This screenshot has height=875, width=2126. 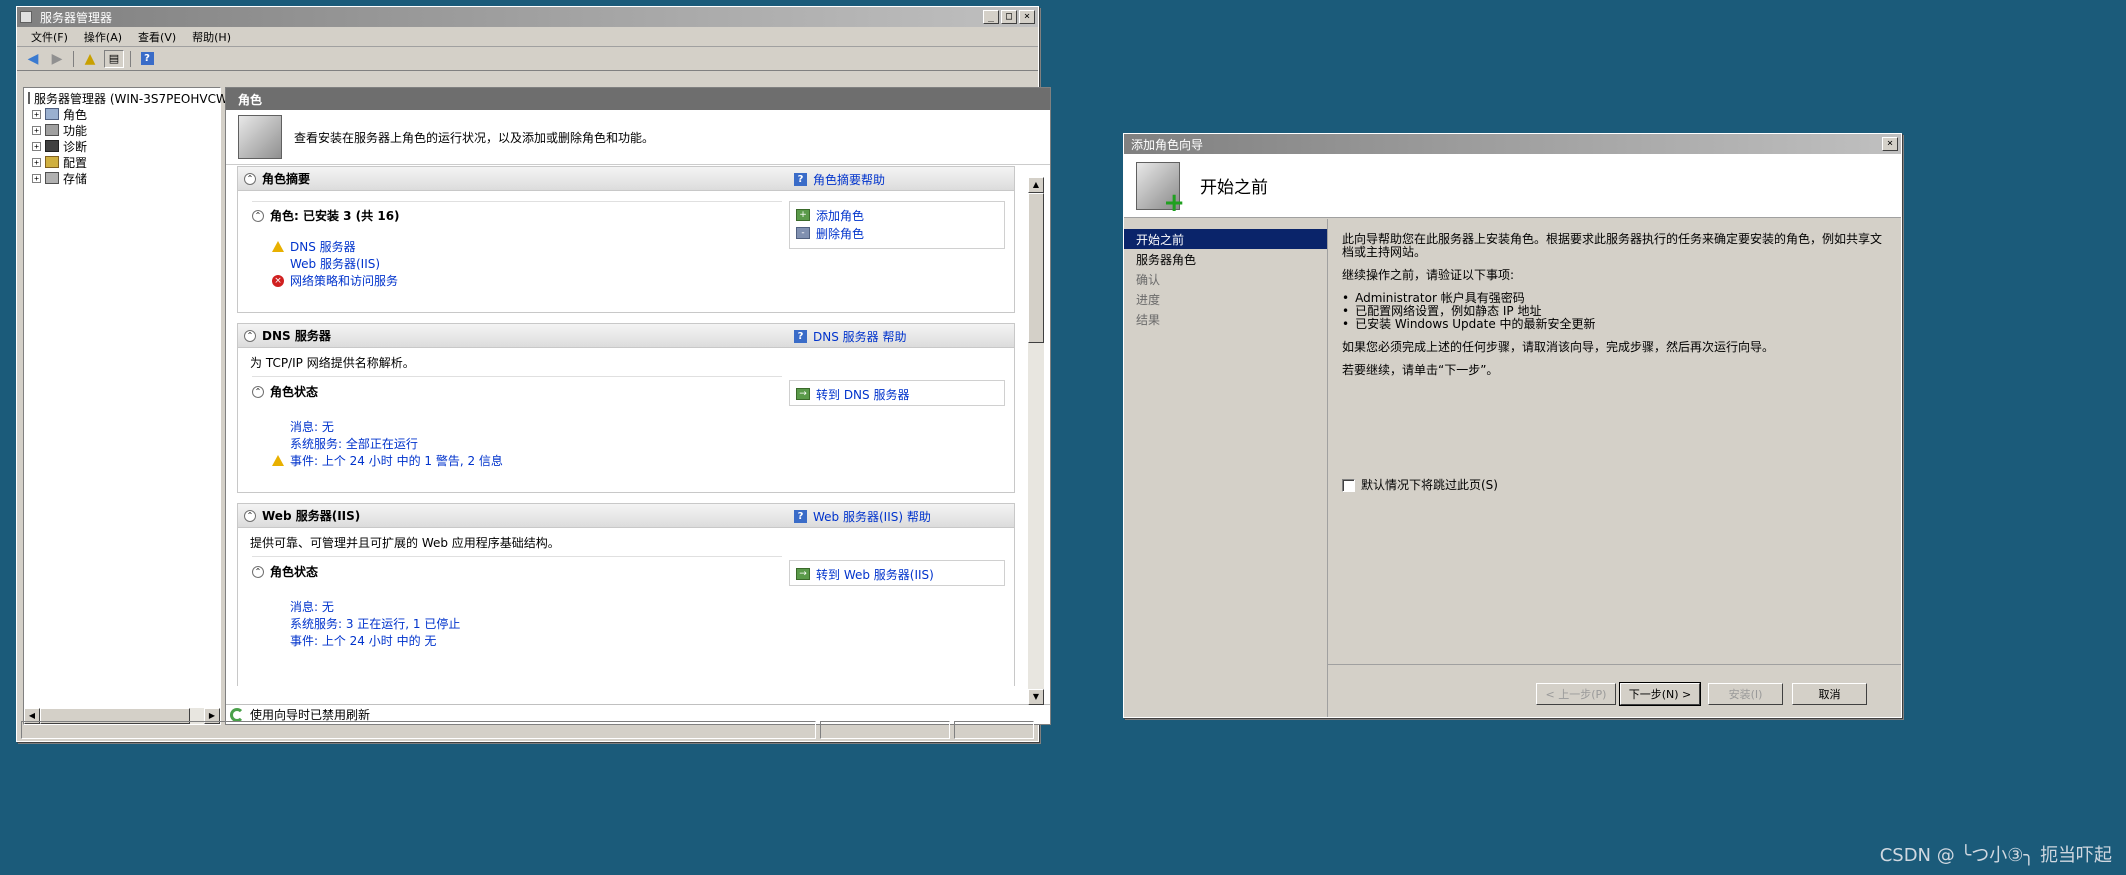 I want to click on back-arrow-icon: ◀, so click(x=33, y=59).